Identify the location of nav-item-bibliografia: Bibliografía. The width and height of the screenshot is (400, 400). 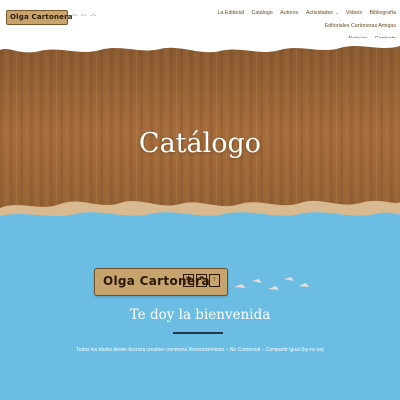
(383, 13).